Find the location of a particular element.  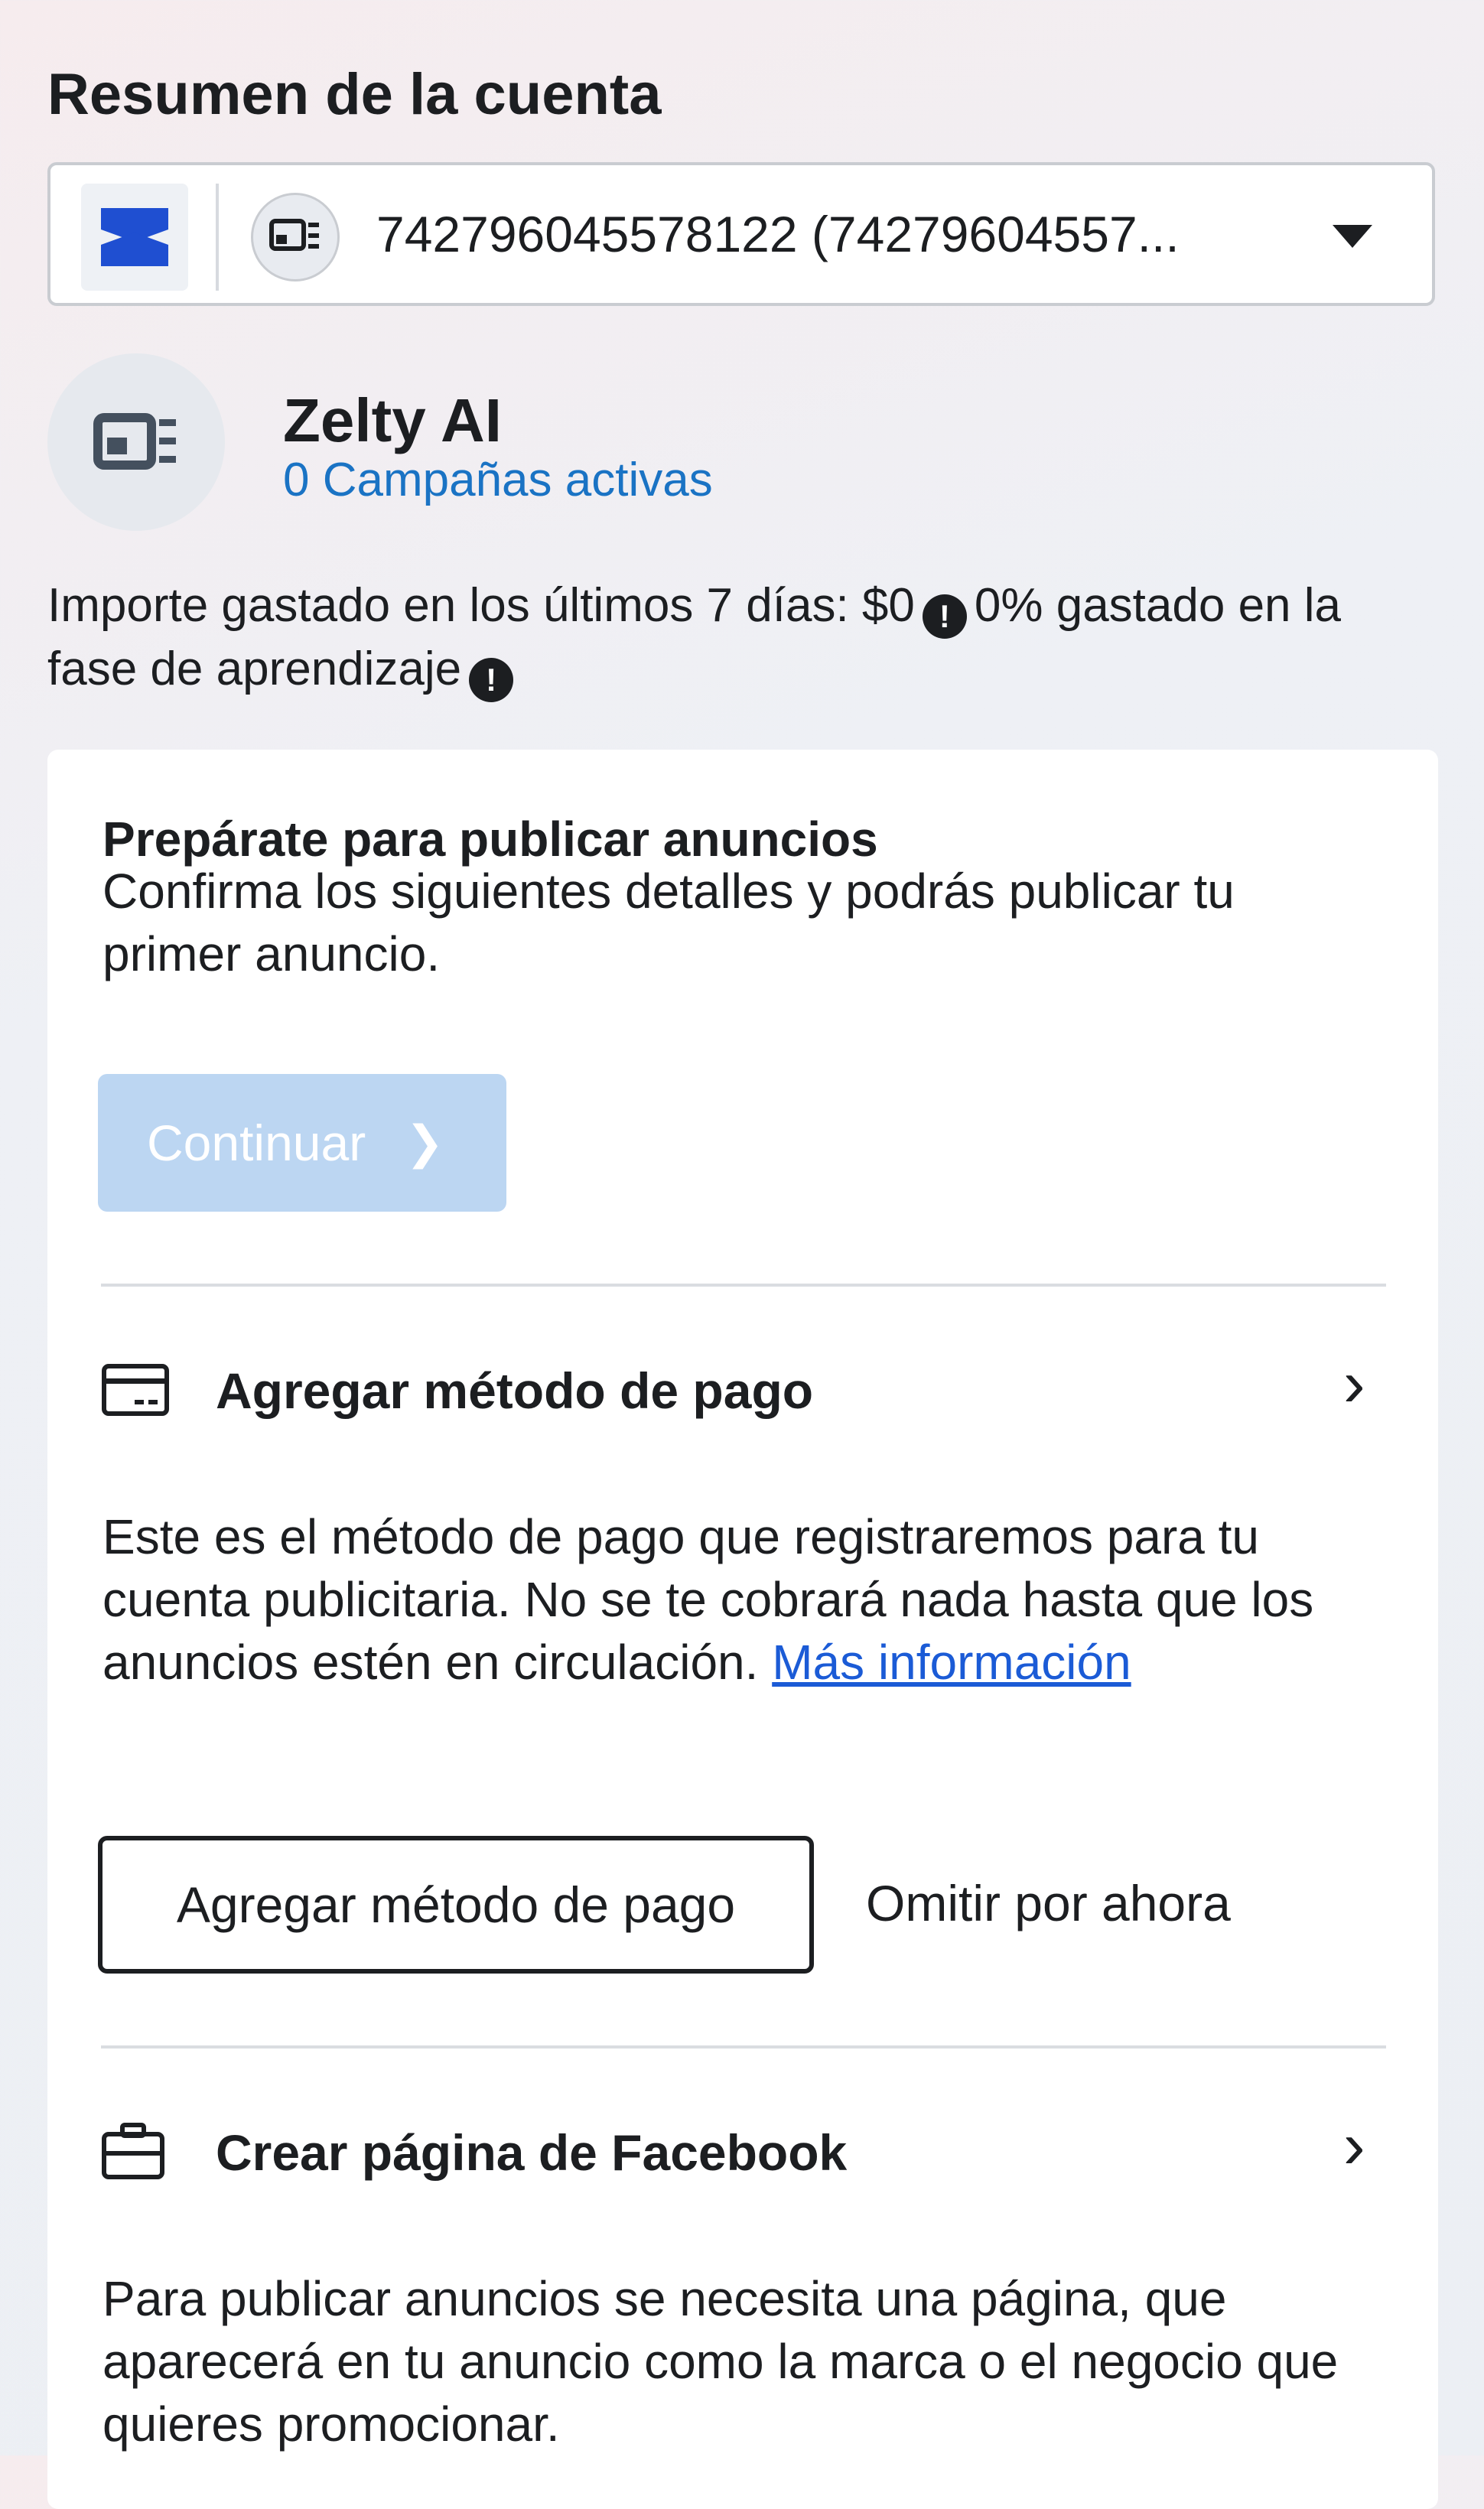

add-payment-method-button: Agregar método de pago is located at coordinates (456, 1905).